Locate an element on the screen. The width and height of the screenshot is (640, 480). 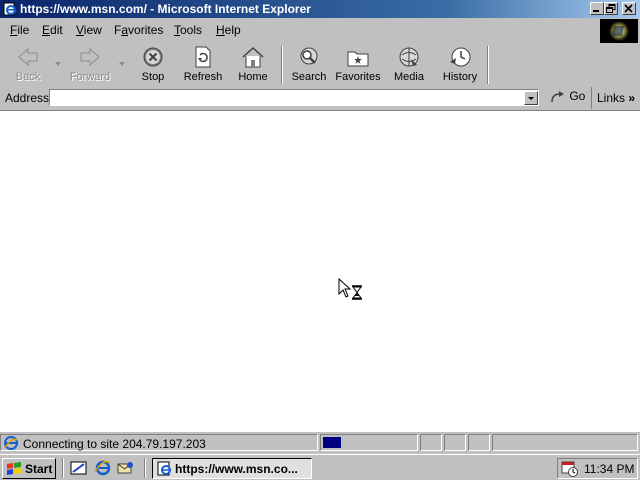
history-icon is located at coordinates (460, 57).